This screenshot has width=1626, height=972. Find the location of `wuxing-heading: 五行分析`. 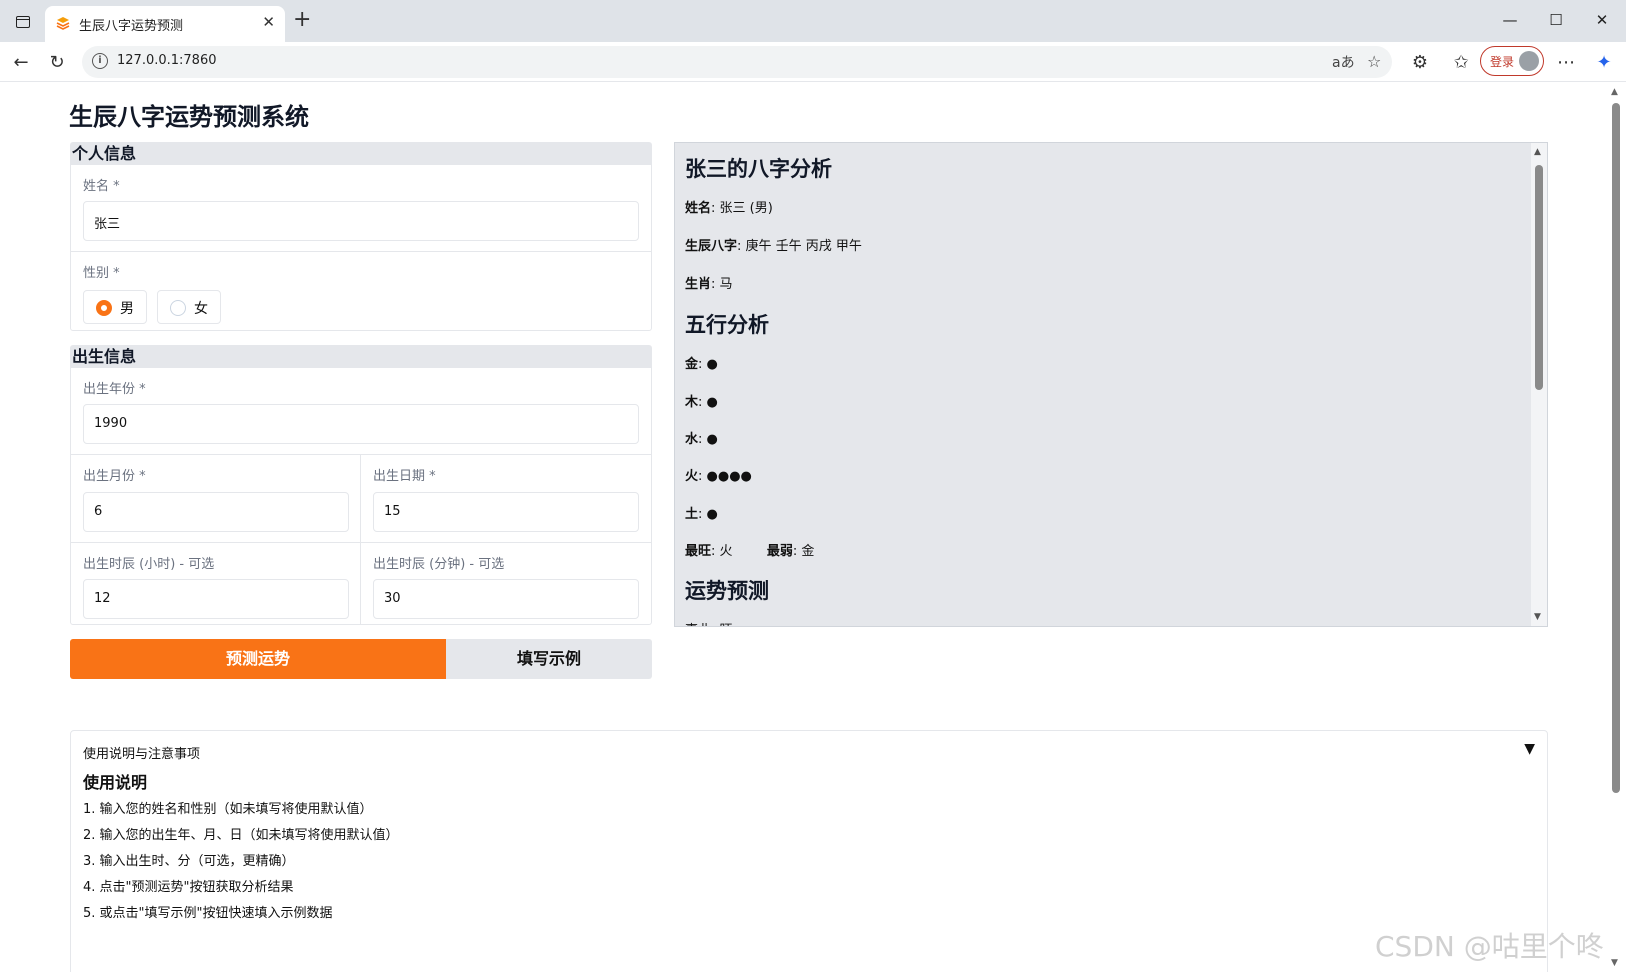

wuxing-heading: 五行分析 is located at coordinates (727, 325).